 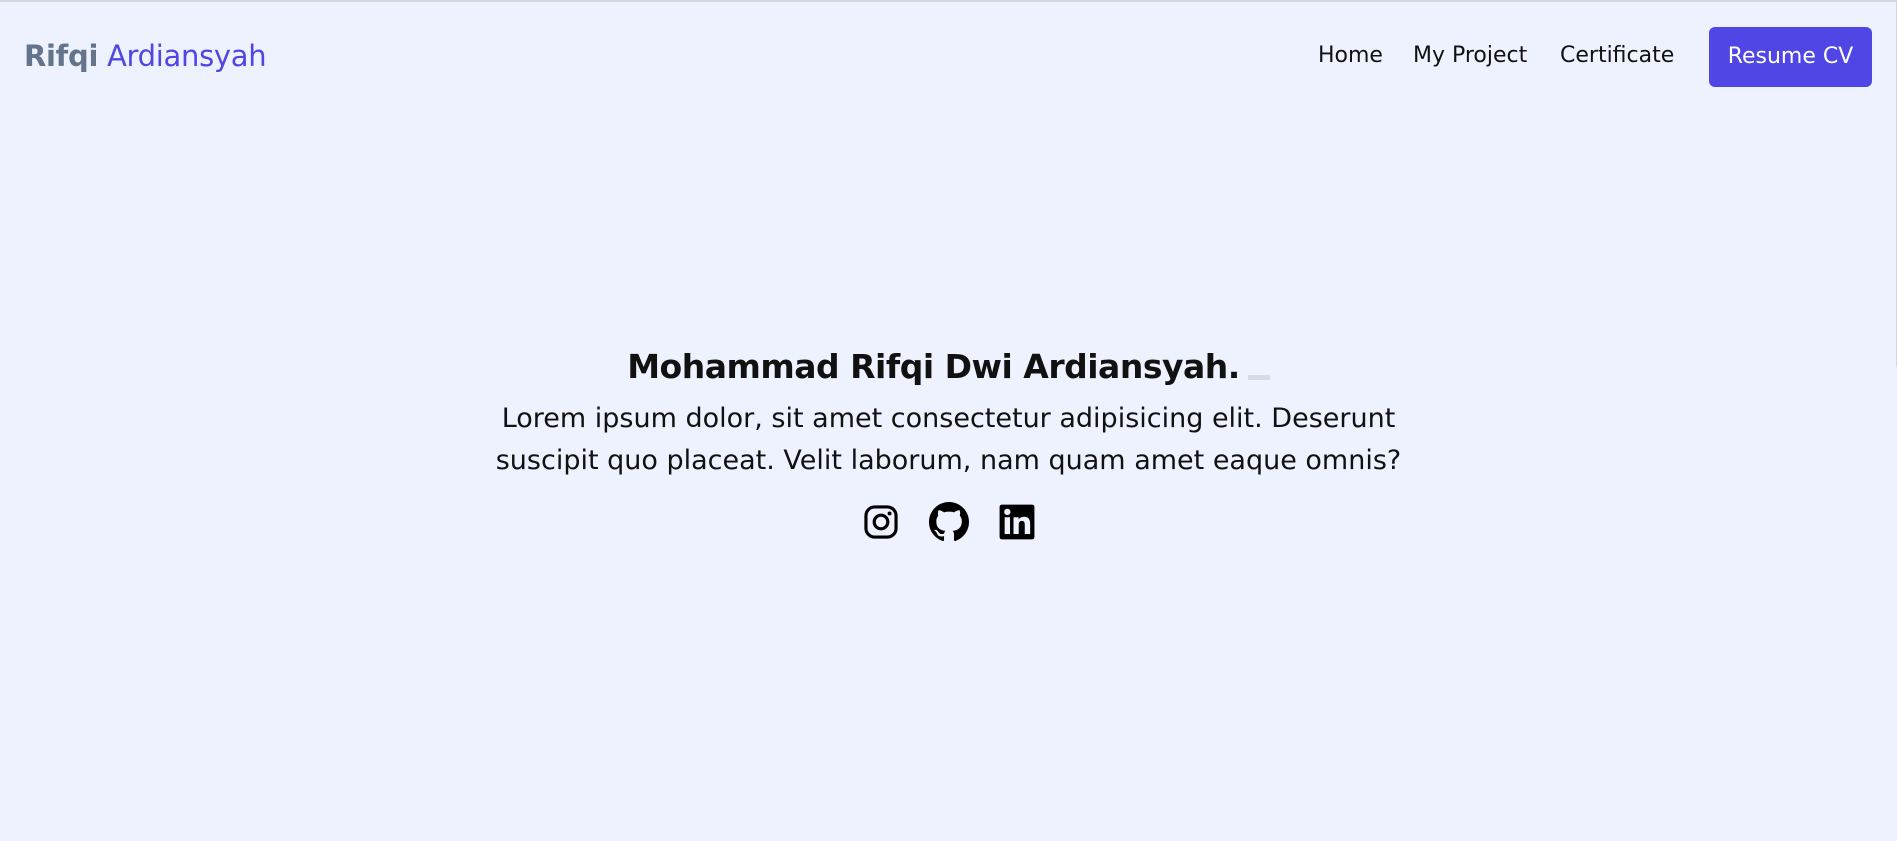 I want to click on typing-cursor, so click(x=1258, y=377).